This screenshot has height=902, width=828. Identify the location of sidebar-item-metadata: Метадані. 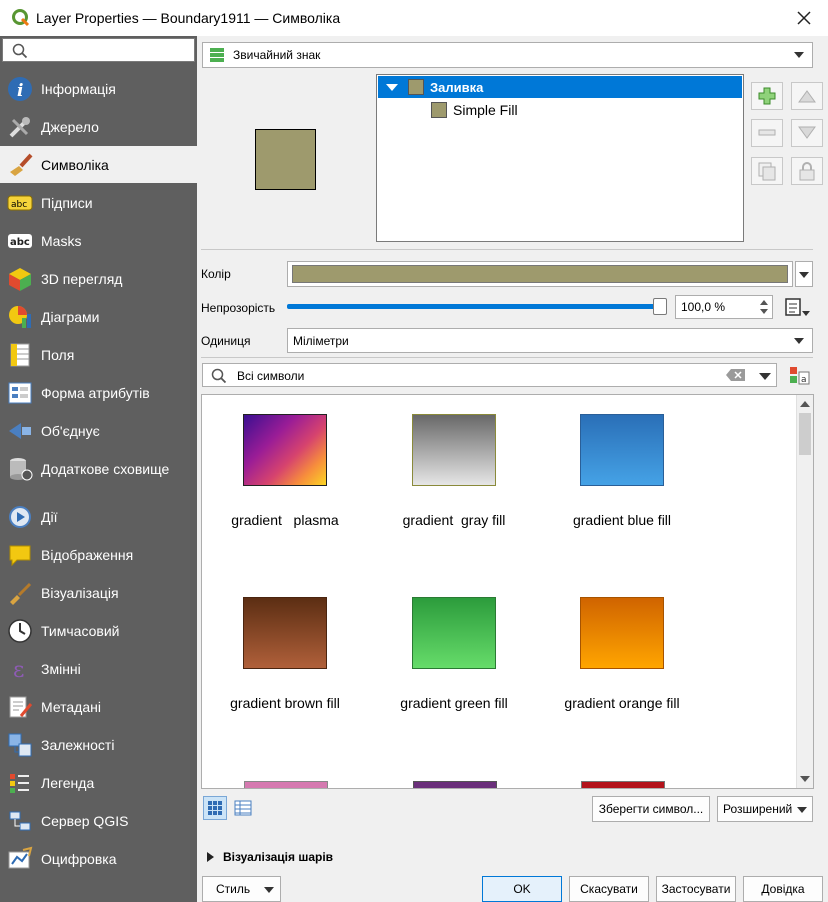
(98, 706).